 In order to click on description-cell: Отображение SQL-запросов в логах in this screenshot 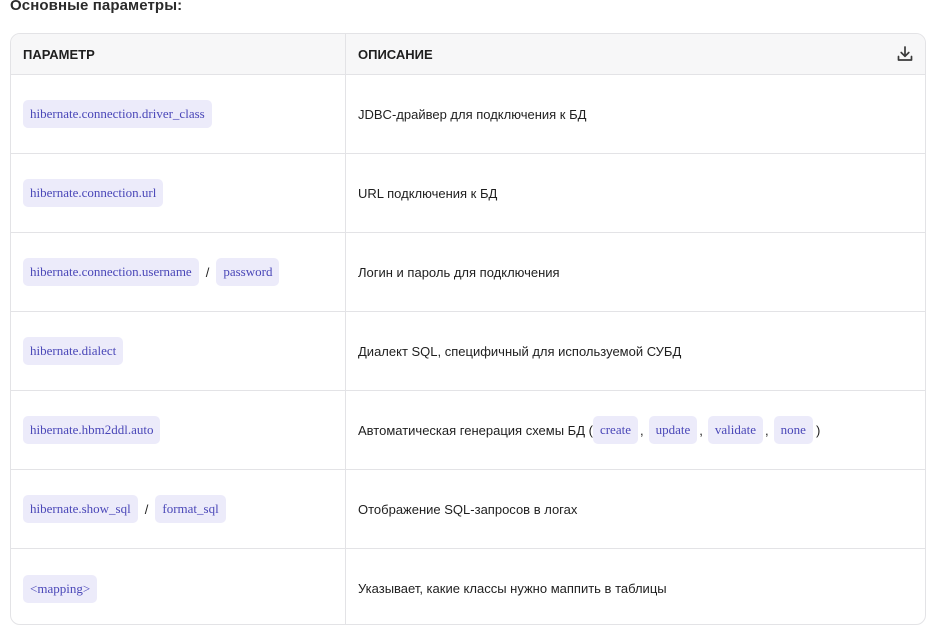, I will do `click(635, 509)`.